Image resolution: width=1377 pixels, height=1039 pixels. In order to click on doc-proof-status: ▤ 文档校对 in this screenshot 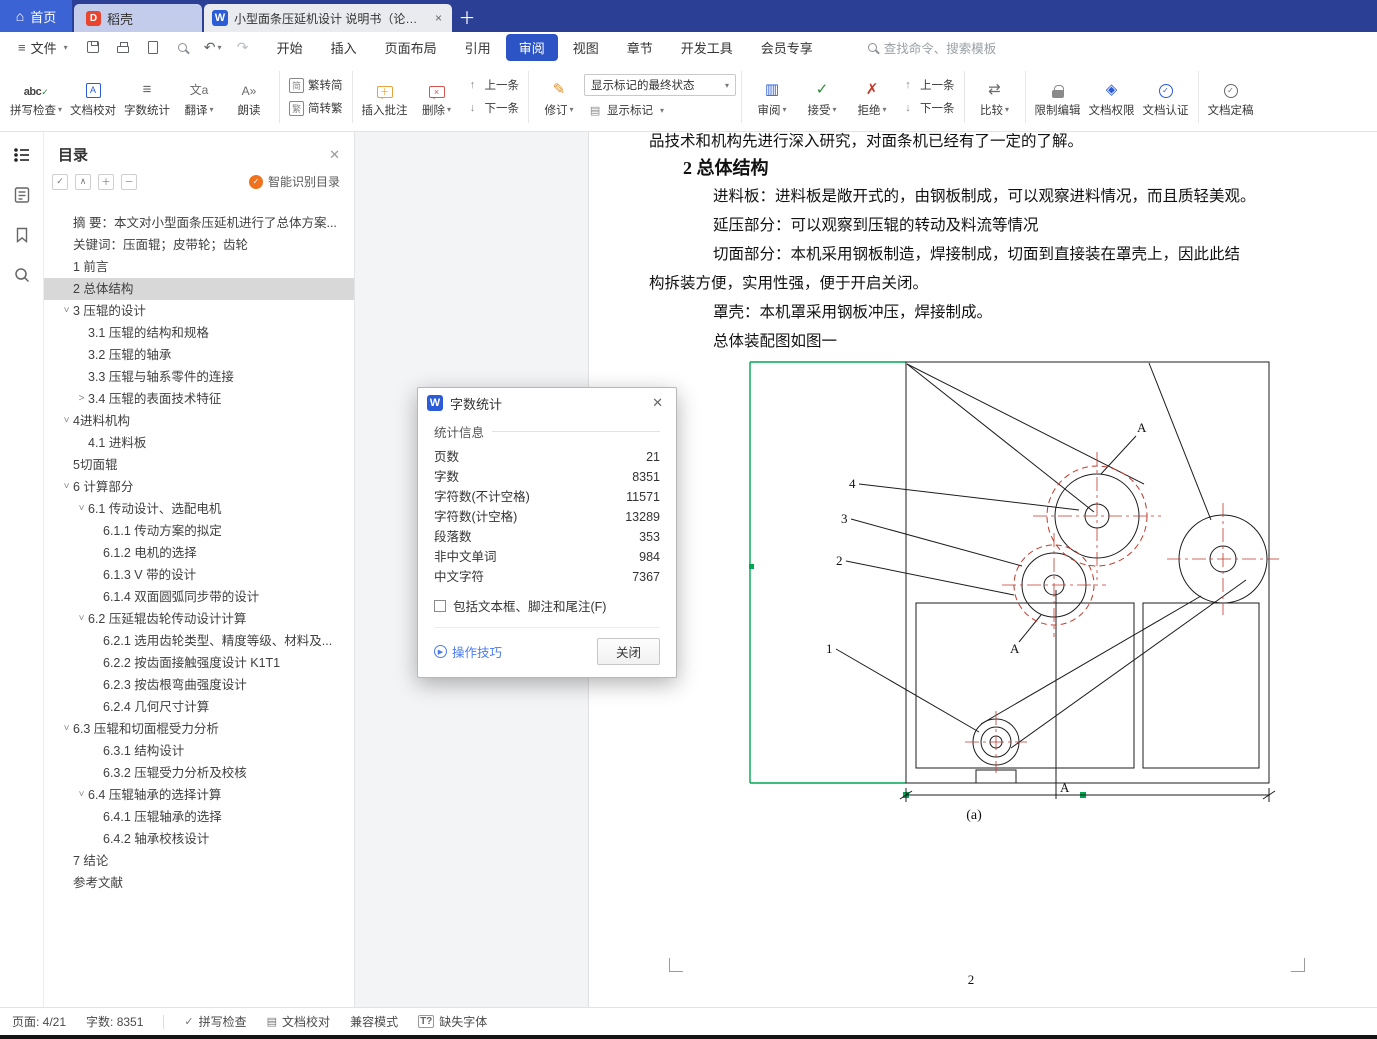, I will do `click(298, 1021)`.